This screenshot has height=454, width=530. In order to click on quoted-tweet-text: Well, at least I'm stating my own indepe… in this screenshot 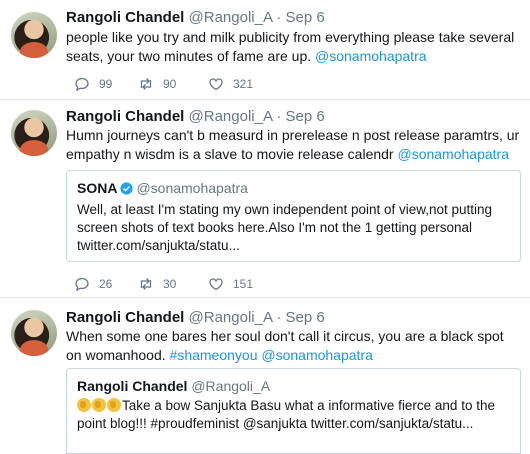, I will do `click(285, 227)`.